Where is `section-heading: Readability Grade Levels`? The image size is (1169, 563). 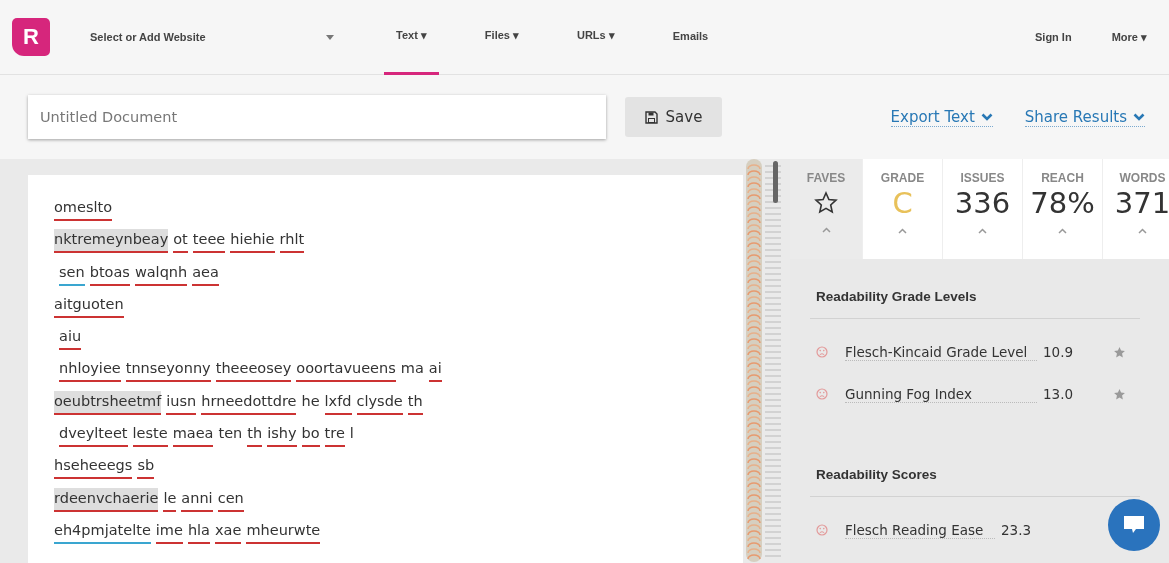 section-heading: Readability Grade Levels is located at coordinates (975, 304).